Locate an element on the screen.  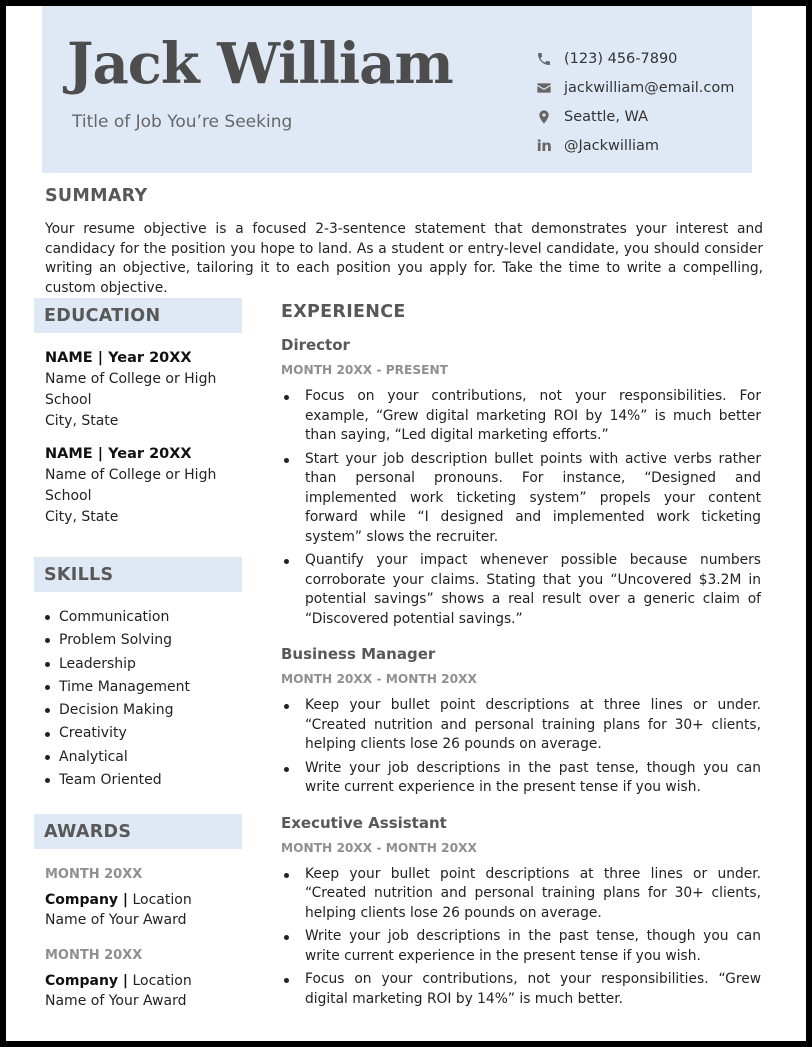
envelope-icon is located at coordinates (544, 88).